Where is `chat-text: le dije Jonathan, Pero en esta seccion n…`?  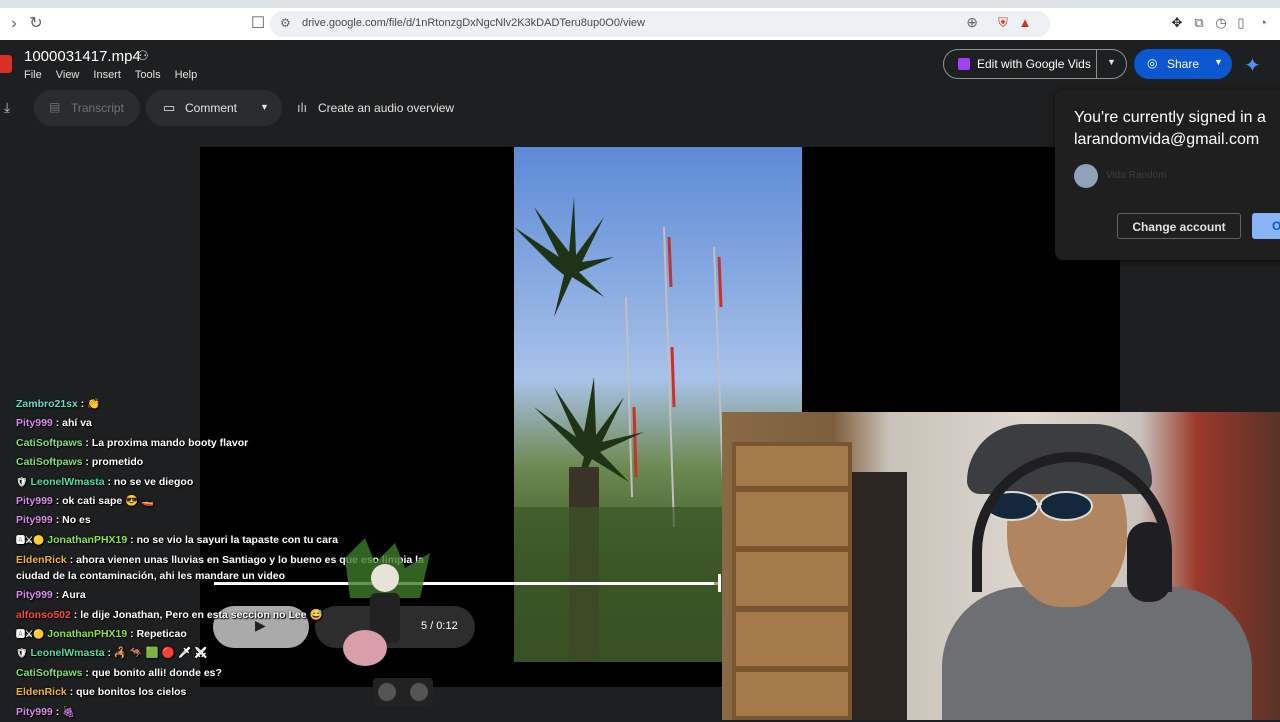 chat-text: le dije Jonathan, Pero en esta seccion n… is located at coordinates (201, 614).